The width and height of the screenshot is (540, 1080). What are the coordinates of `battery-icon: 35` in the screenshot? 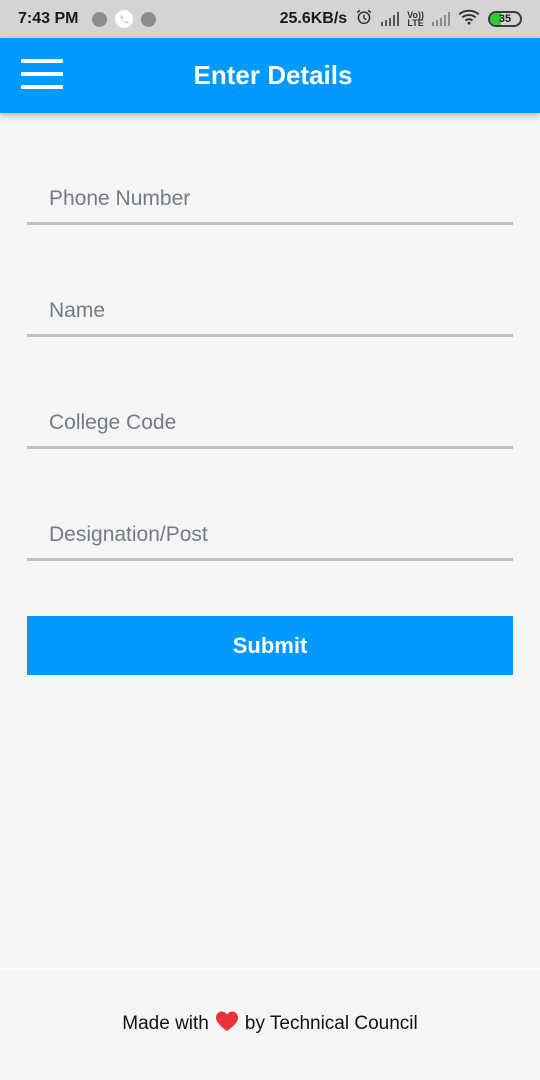 It's located at (505, 19).